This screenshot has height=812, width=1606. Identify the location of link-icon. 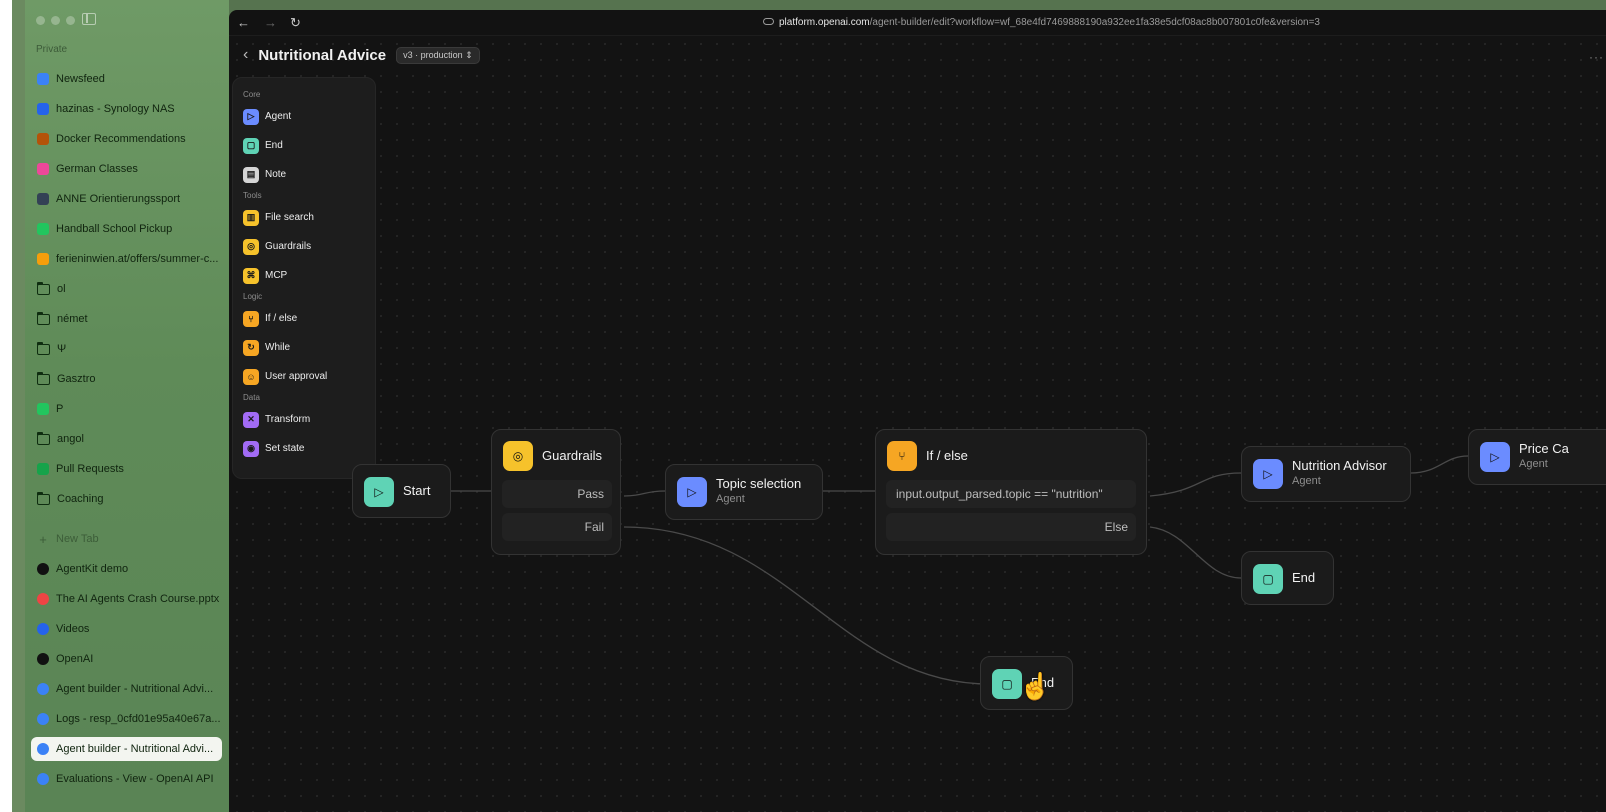
(768, 21).